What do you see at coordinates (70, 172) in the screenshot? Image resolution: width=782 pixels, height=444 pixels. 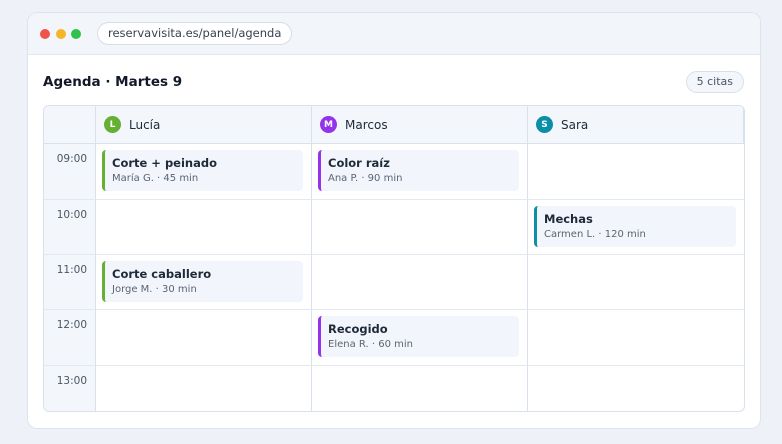 I see `time-label: 09:00` at bounding box center [70, 172].